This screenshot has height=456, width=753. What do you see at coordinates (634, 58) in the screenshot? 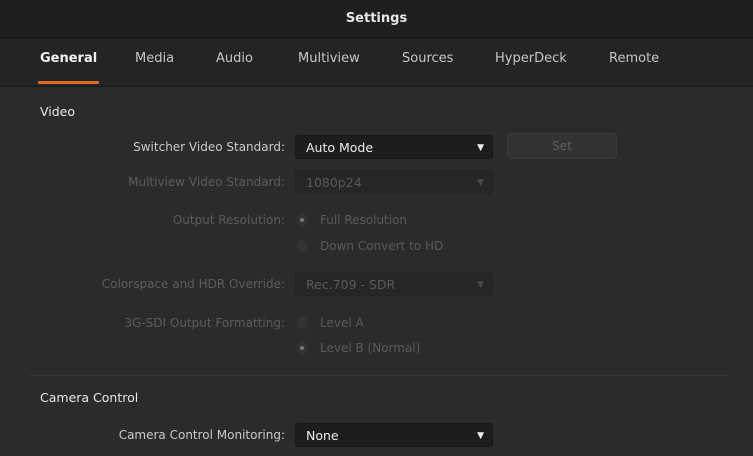
I see `tab-remote: Remote` at bounding box center [634, 58].